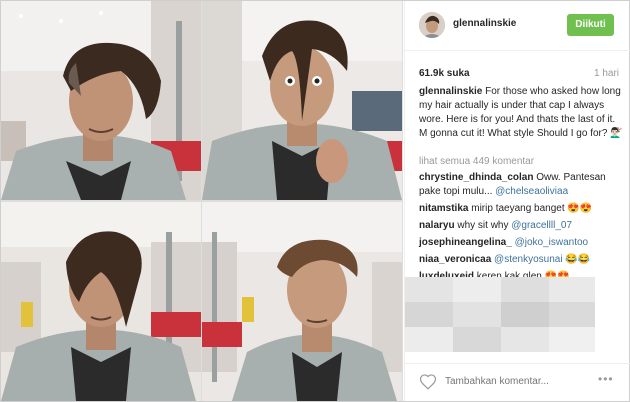 Image resolution: width=630 pixels, height=402 pixels. What do you see at coordinates (476, 161) in the screenshot?
I see `view-all-comments-link: lihat semua 449 komentar` at bounding box center [476, 161].